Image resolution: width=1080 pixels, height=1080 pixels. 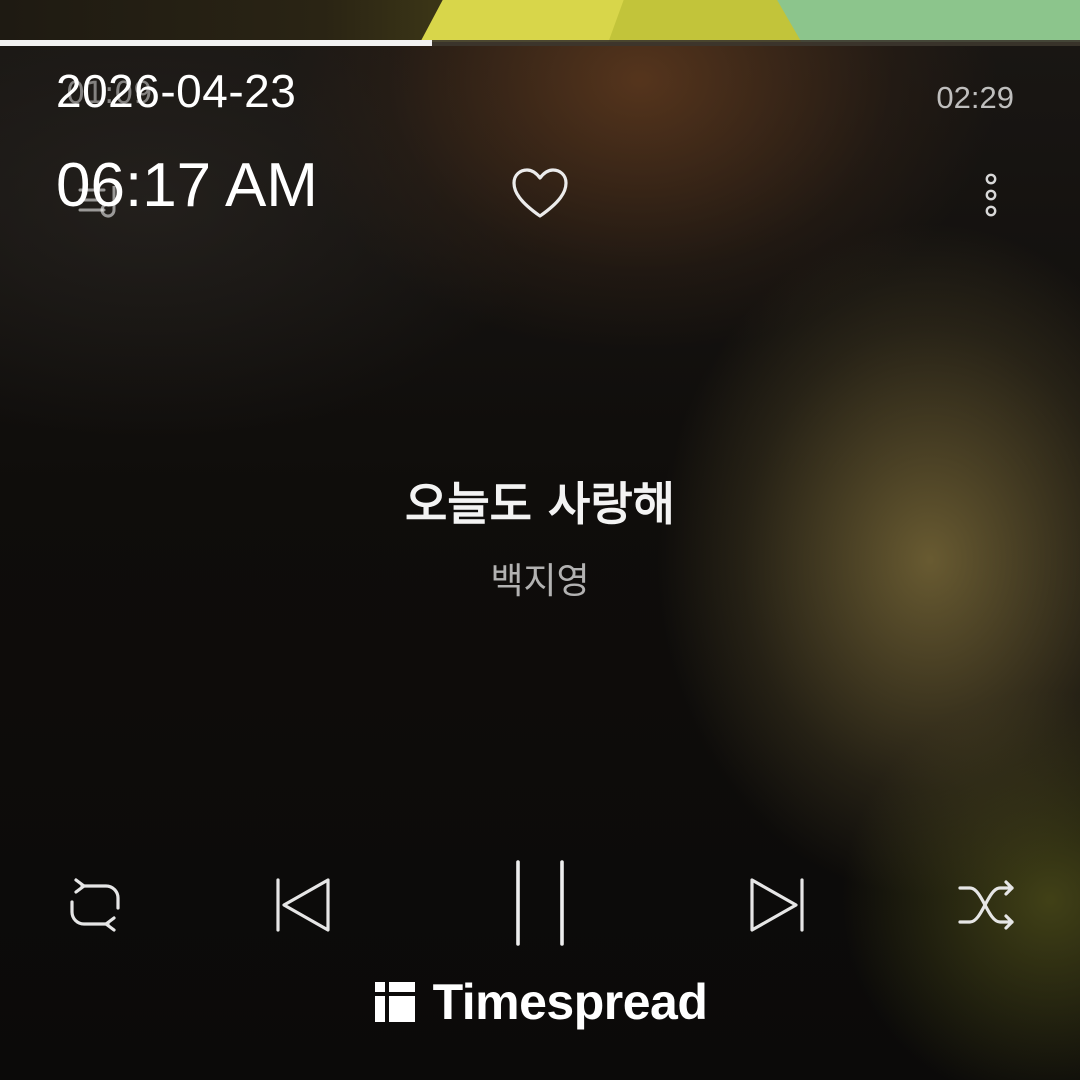 What do you see at coordinates (991, 195) in the screenshot?
I see `more-vertical-icon` at bounding box center [991, 195].